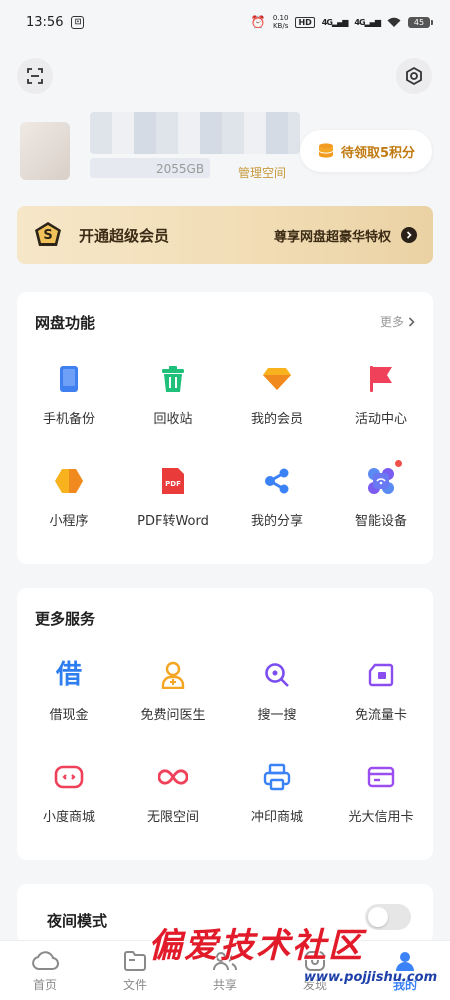 This screenshot has width=450, height=1000. I want to click on signal-1-label: 4G, so click(327, 22).